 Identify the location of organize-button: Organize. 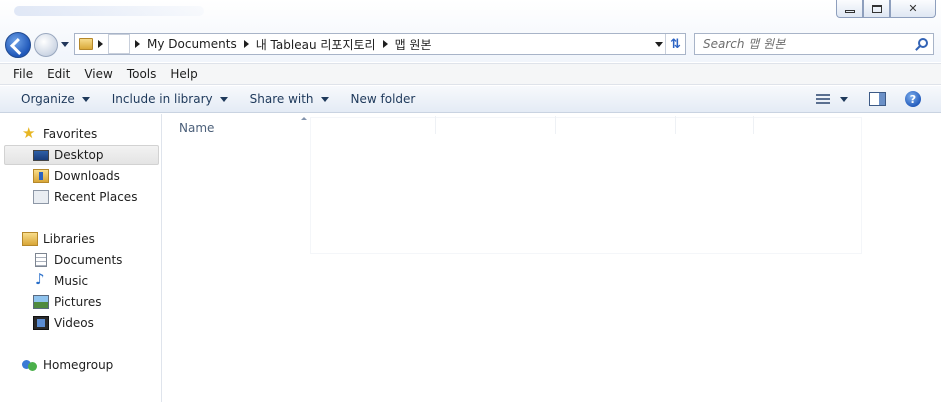
(55, 99).